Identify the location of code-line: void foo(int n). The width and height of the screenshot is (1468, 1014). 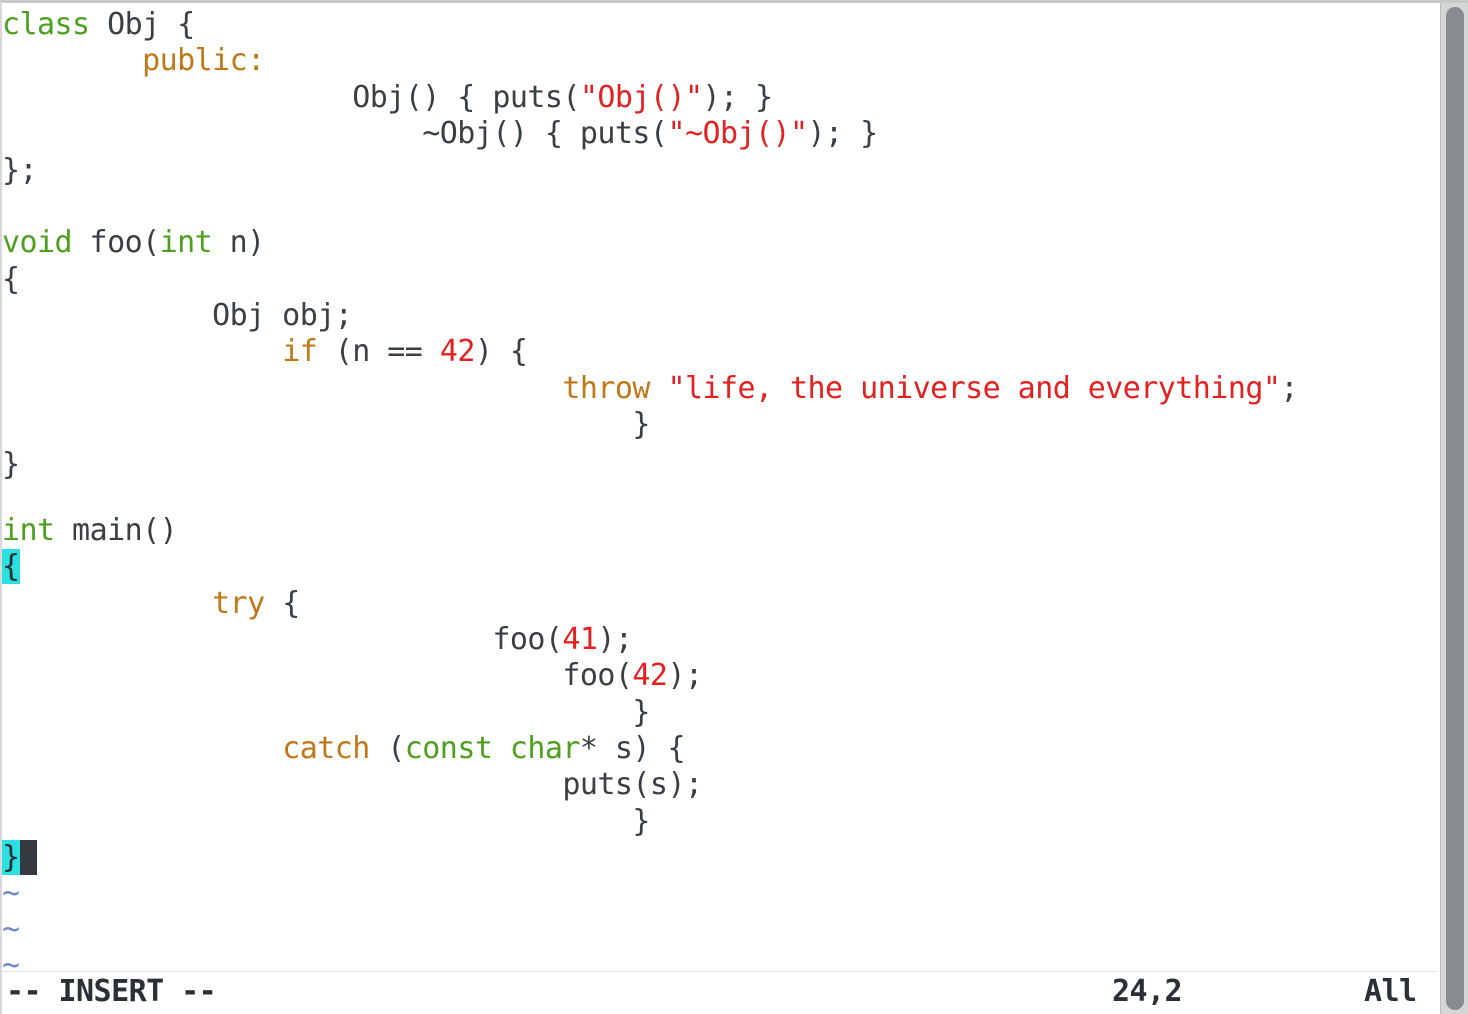
(133, 243).